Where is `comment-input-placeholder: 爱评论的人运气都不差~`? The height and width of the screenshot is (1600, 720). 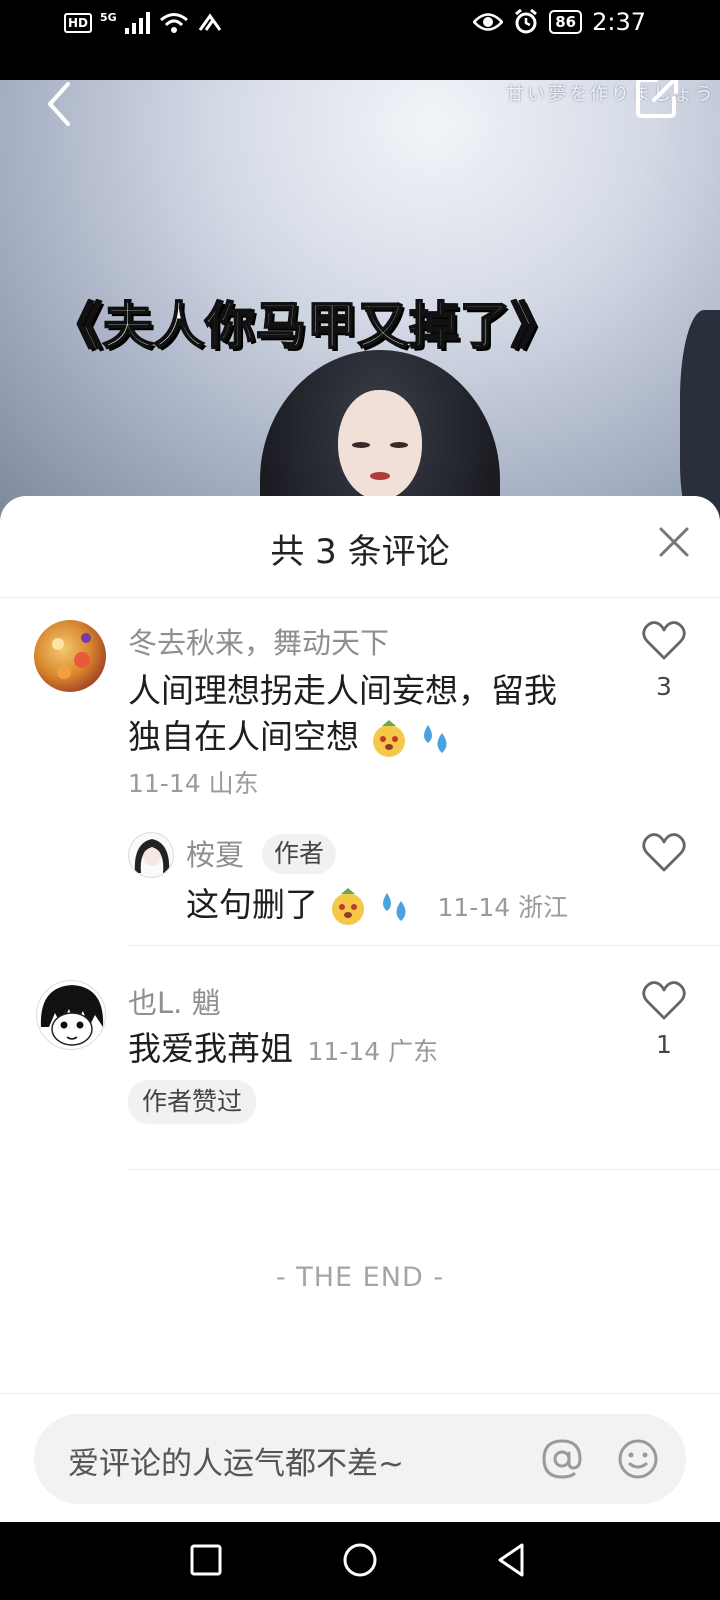 comment-input-placeholder: 爱评论的人运气都不差~ is located at coordinates (236, 1464).